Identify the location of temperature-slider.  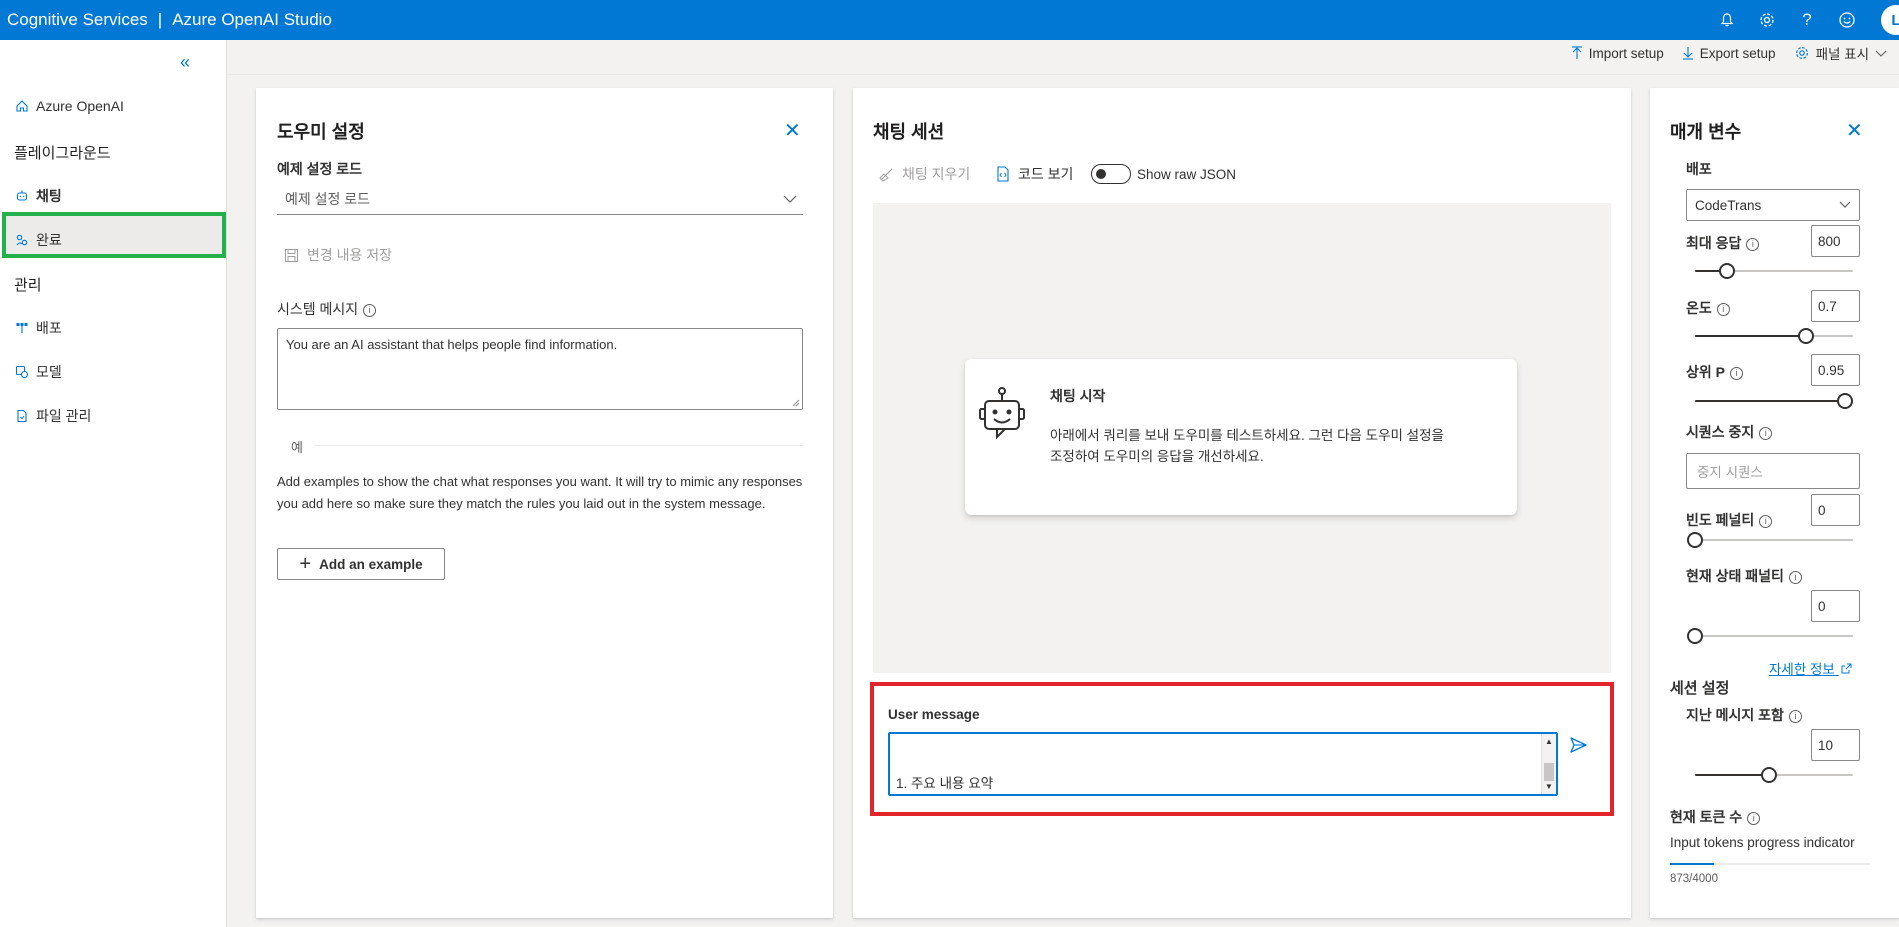
(1774, 336).